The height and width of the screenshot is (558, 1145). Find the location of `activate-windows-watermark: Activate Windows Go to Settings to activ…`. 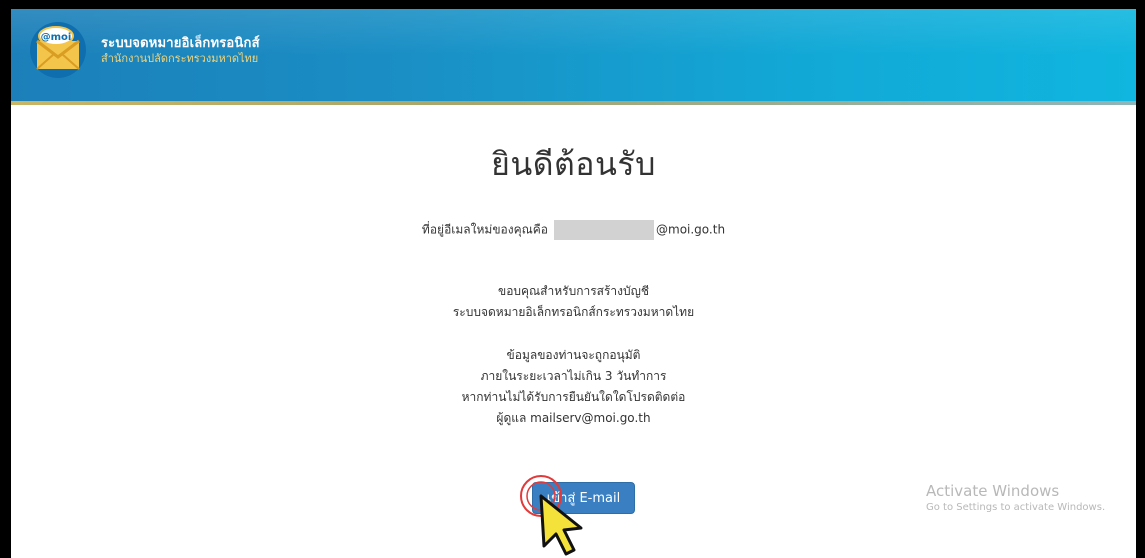

activate-windows-watermark: Activate Windows Go to Settings to activ… is located at coordinates (1015, 497).